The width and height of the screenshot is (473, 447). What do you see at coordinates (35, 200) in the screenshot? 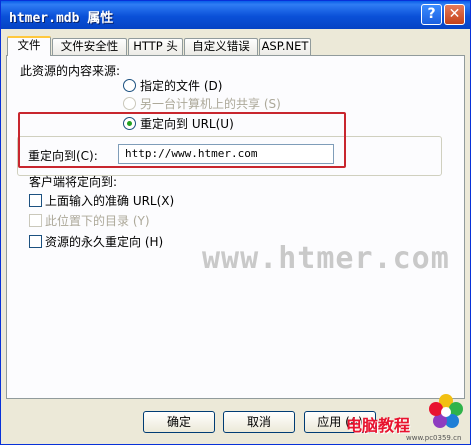
I see `checkbox-exact-url` at bounding box center [35, 200].